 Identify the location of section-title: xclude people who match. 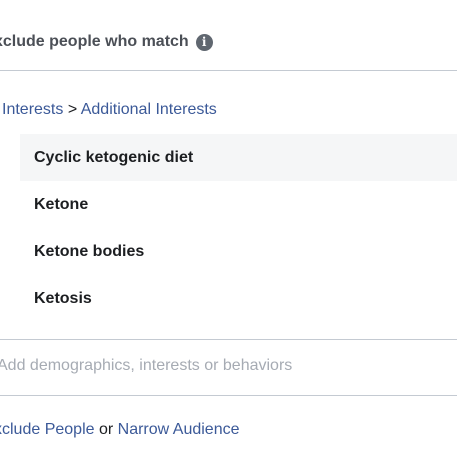
(94, 41).